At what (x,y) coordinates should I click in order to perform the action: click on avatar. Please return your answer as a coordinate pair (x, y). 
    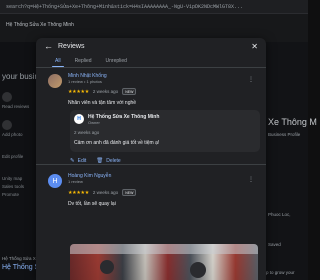
    Looking at the image, I should click on (55, 81).